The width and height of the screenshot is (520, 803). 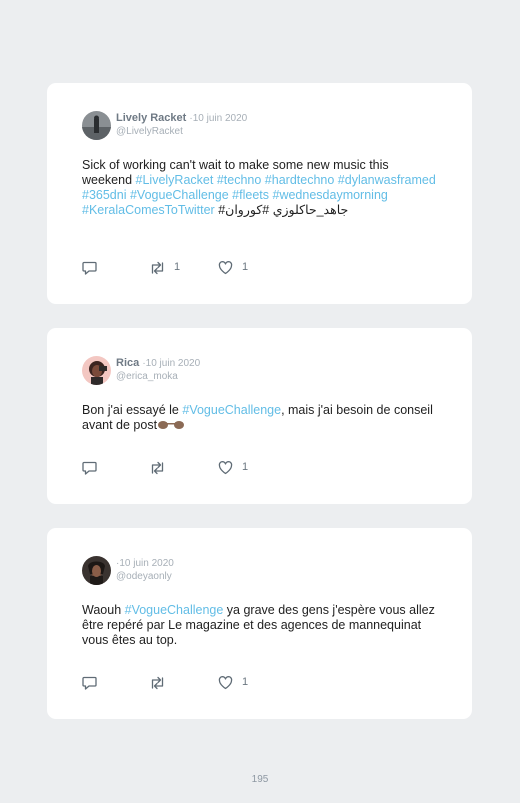 What do you see at coordinates (283, 210) in the screenshot?
I see `arabic-hashtags: #جاهد_حاكلوزي #كوروان` at bounding box center [283, 210].